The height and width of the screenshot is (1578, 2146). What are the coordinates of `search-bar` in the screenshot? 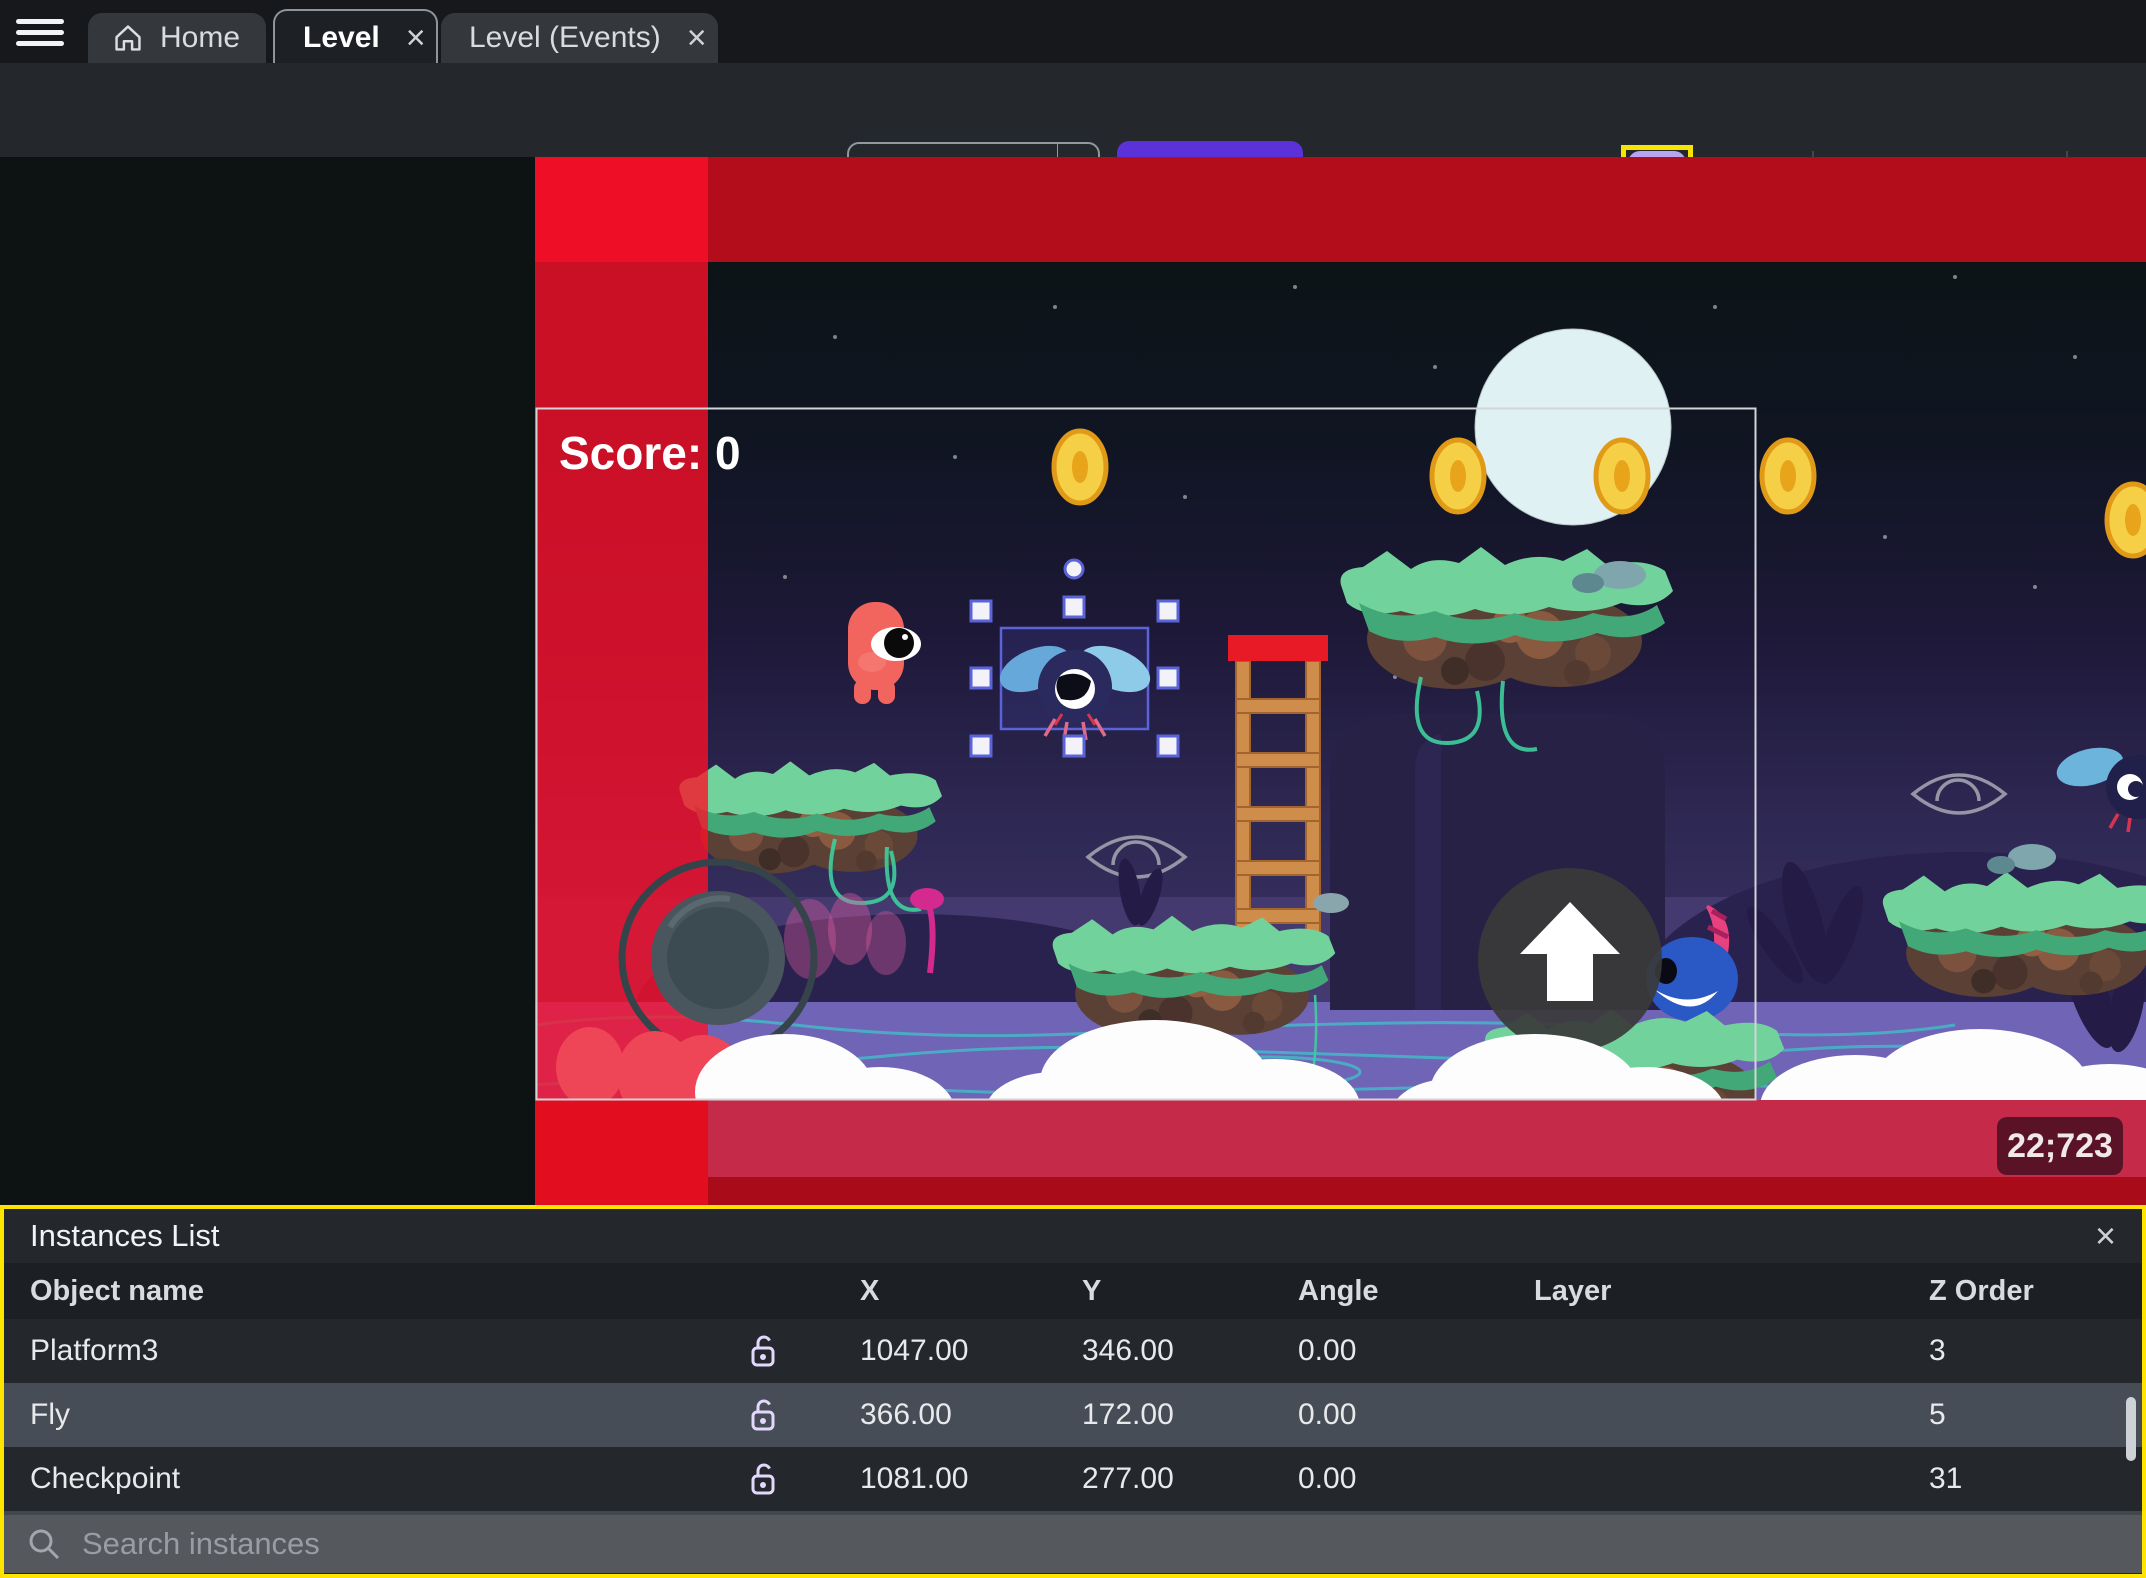 It's located at (1073, 1544).